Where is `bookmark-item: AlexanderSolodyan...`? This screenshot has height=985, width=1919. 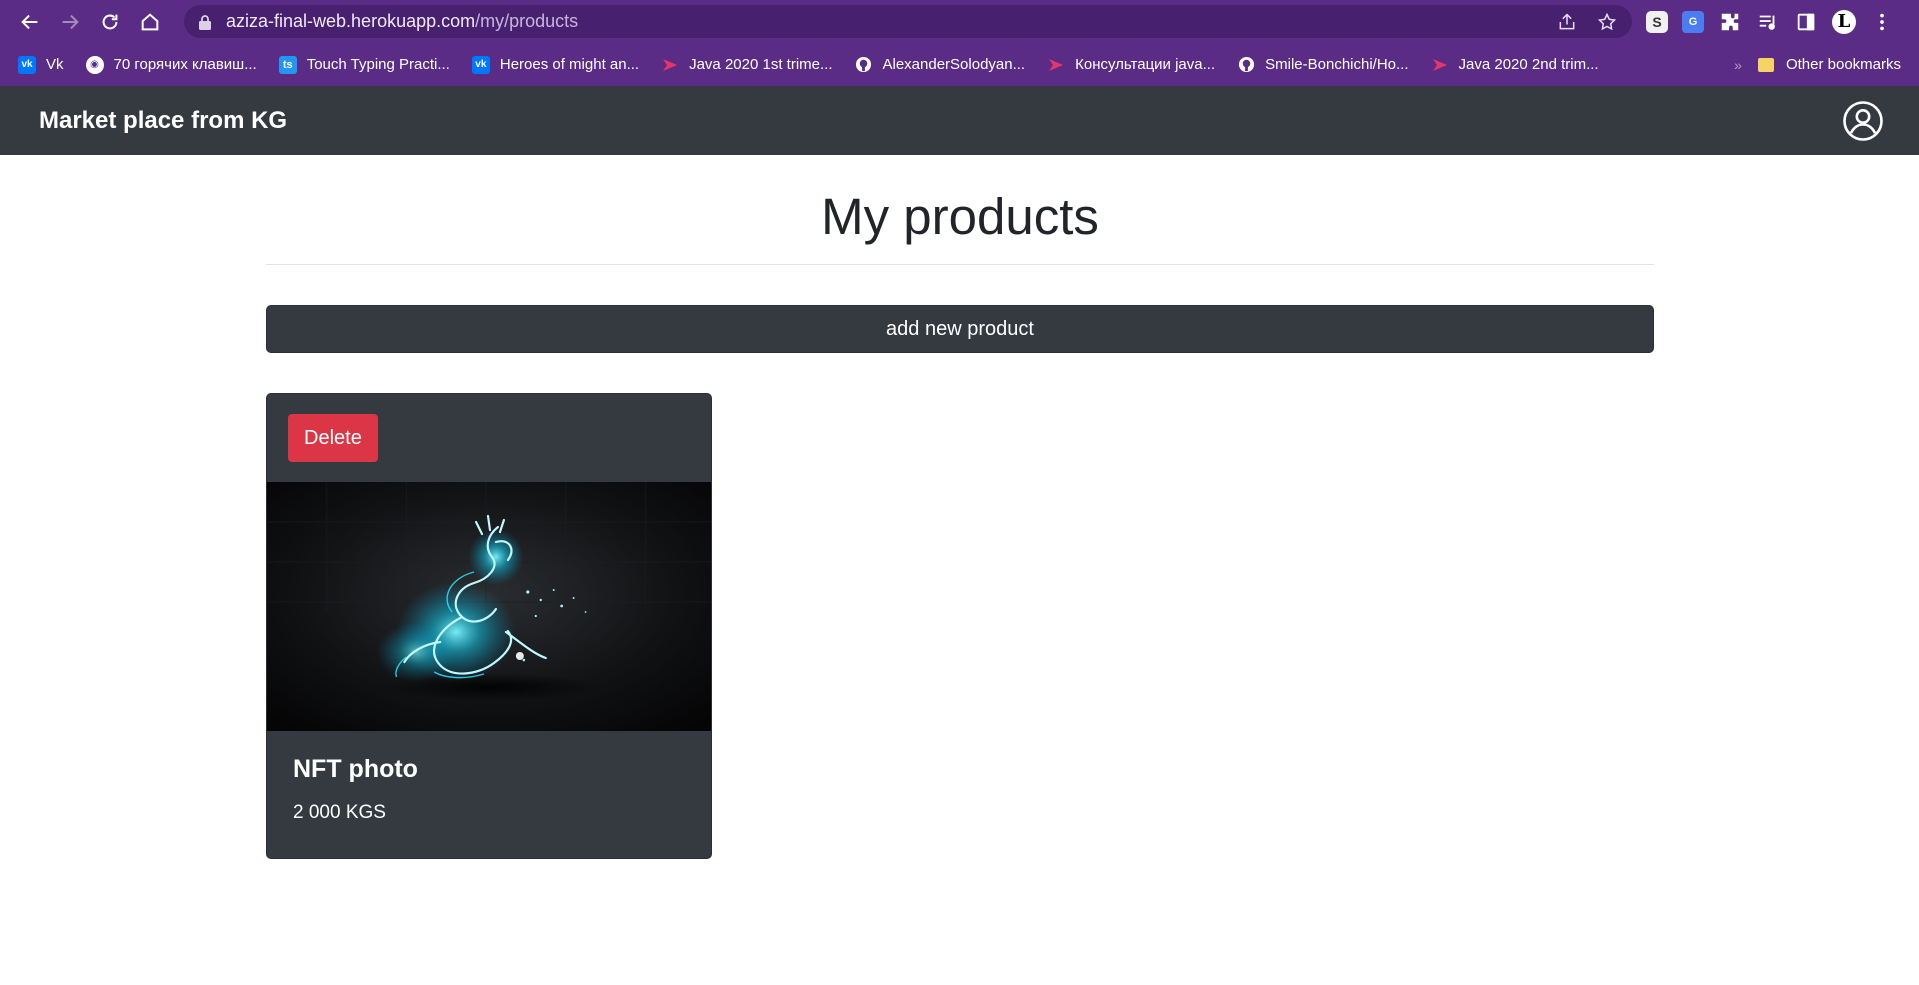 bookmark-item: AlexanderSolodyan... is located at coordinates (940, 65).